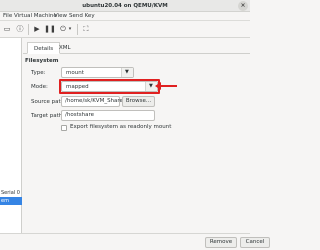 The width and height of the screenshot is (320, 250). Describe the element at coordinates (75, 73) in the screenshot. I see `type-value: mount` at that location.